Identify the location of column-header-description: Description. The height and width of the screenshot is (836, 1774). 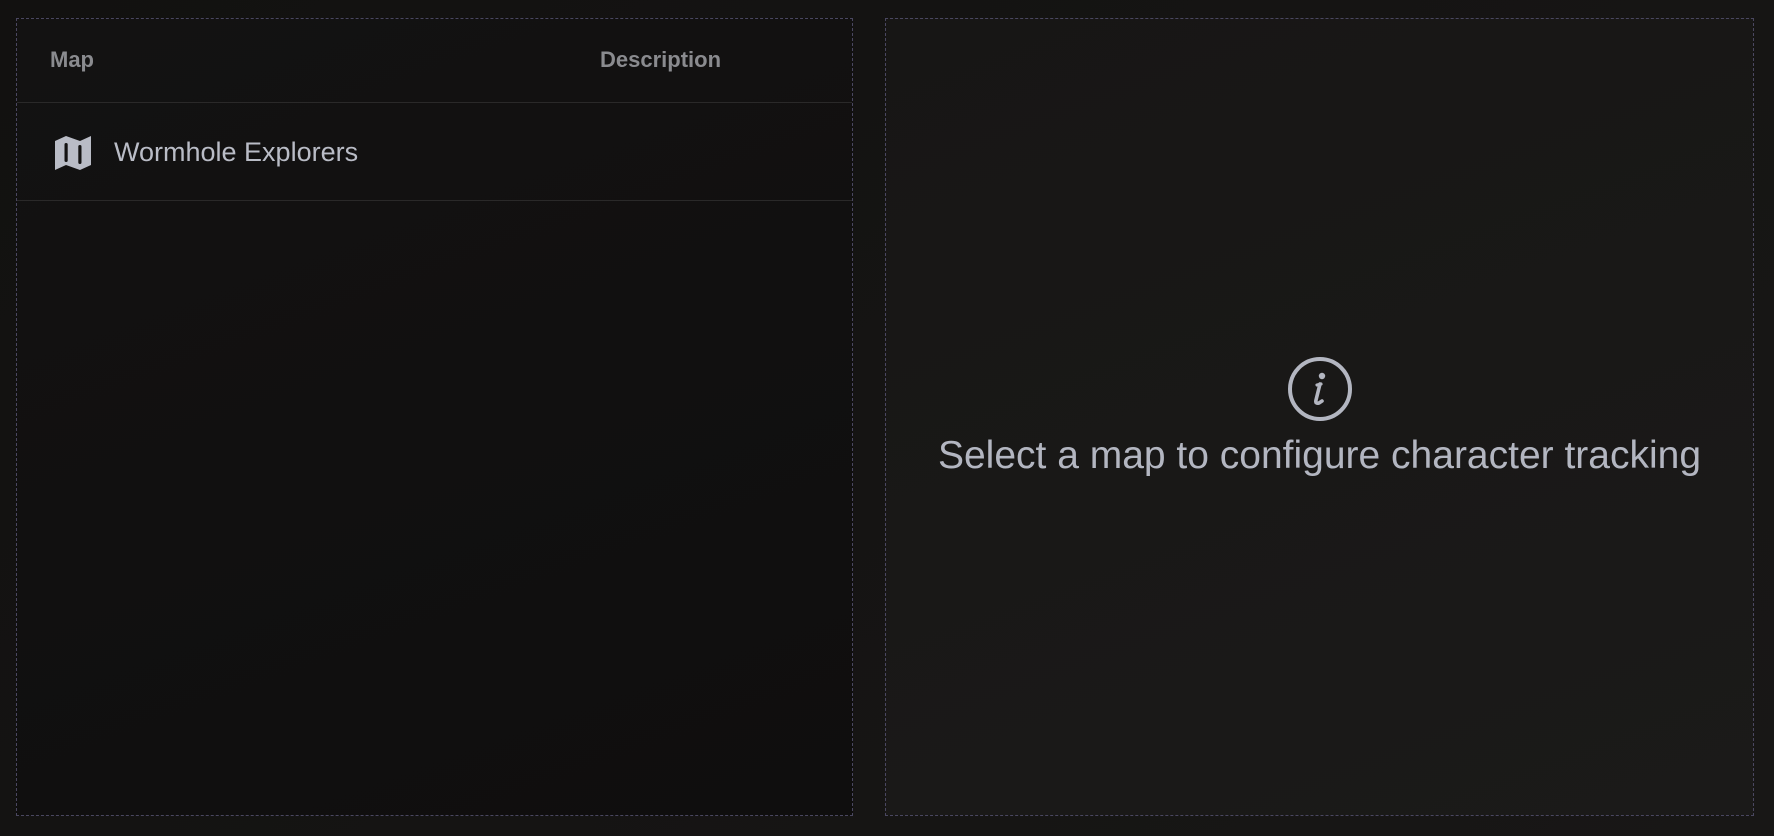
(661, 59).